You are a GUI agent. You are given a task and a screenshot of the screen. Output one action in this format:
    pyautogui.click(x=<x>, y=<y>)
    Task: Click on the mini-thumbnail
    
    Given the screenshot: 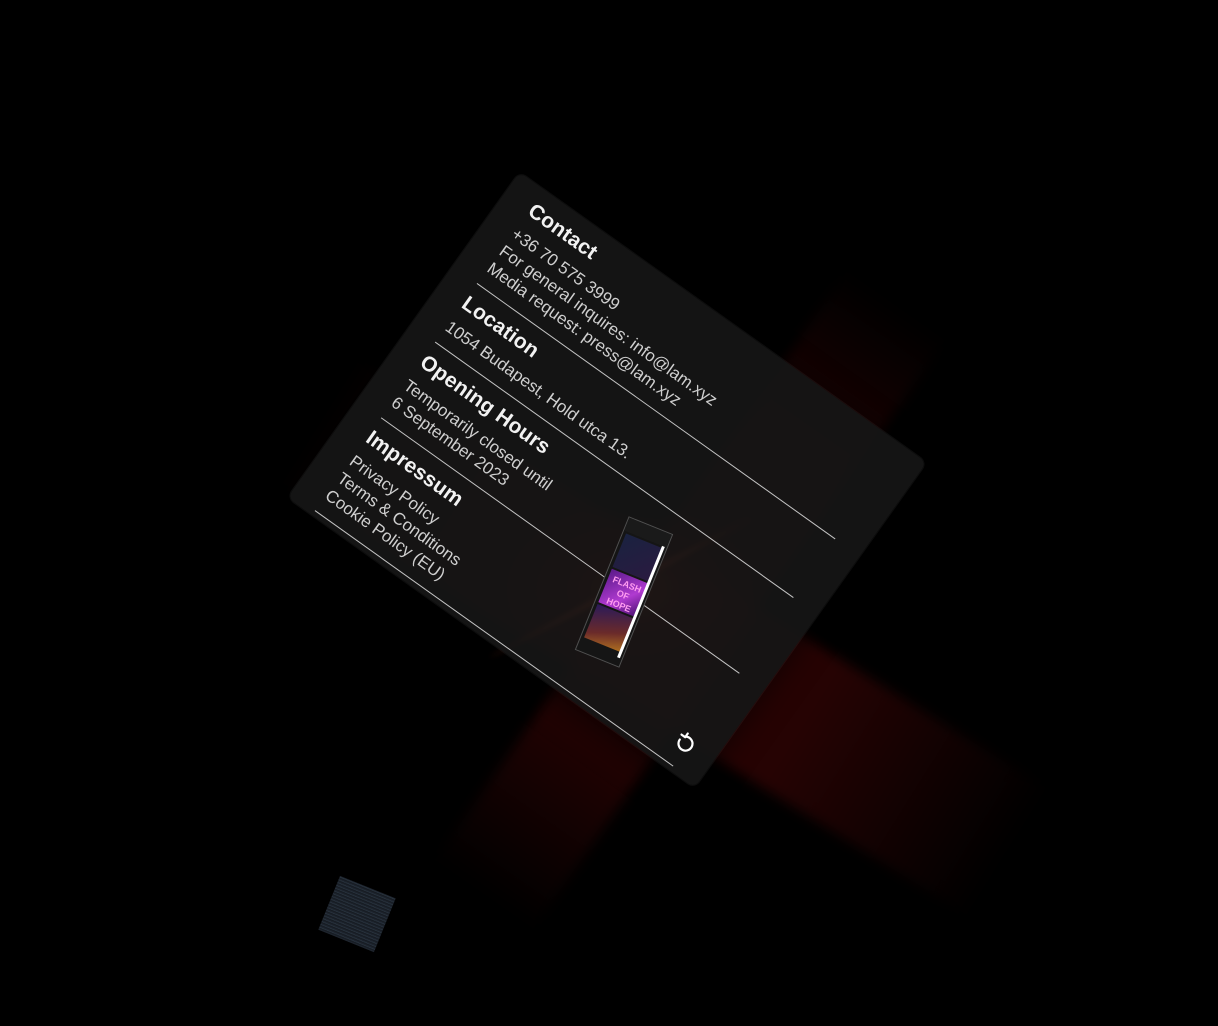 What is the action you would take?
    pyautogui.click(x=357, y=914)
    